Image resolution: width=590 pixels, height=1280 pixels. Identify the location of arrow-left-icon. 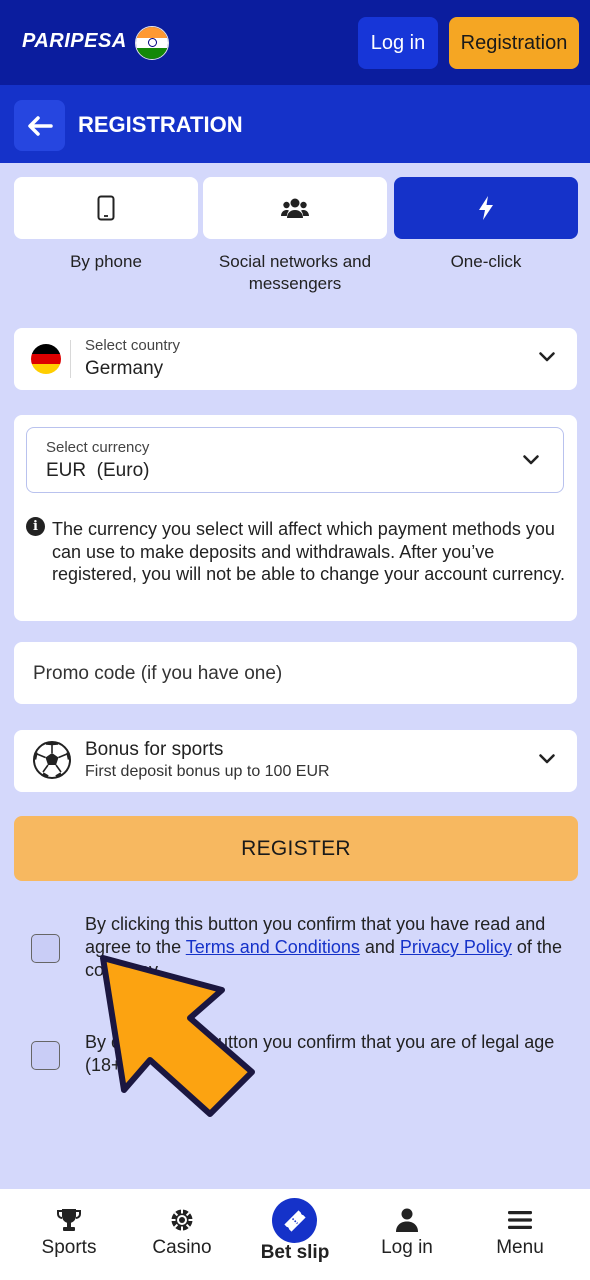
(40, 125).